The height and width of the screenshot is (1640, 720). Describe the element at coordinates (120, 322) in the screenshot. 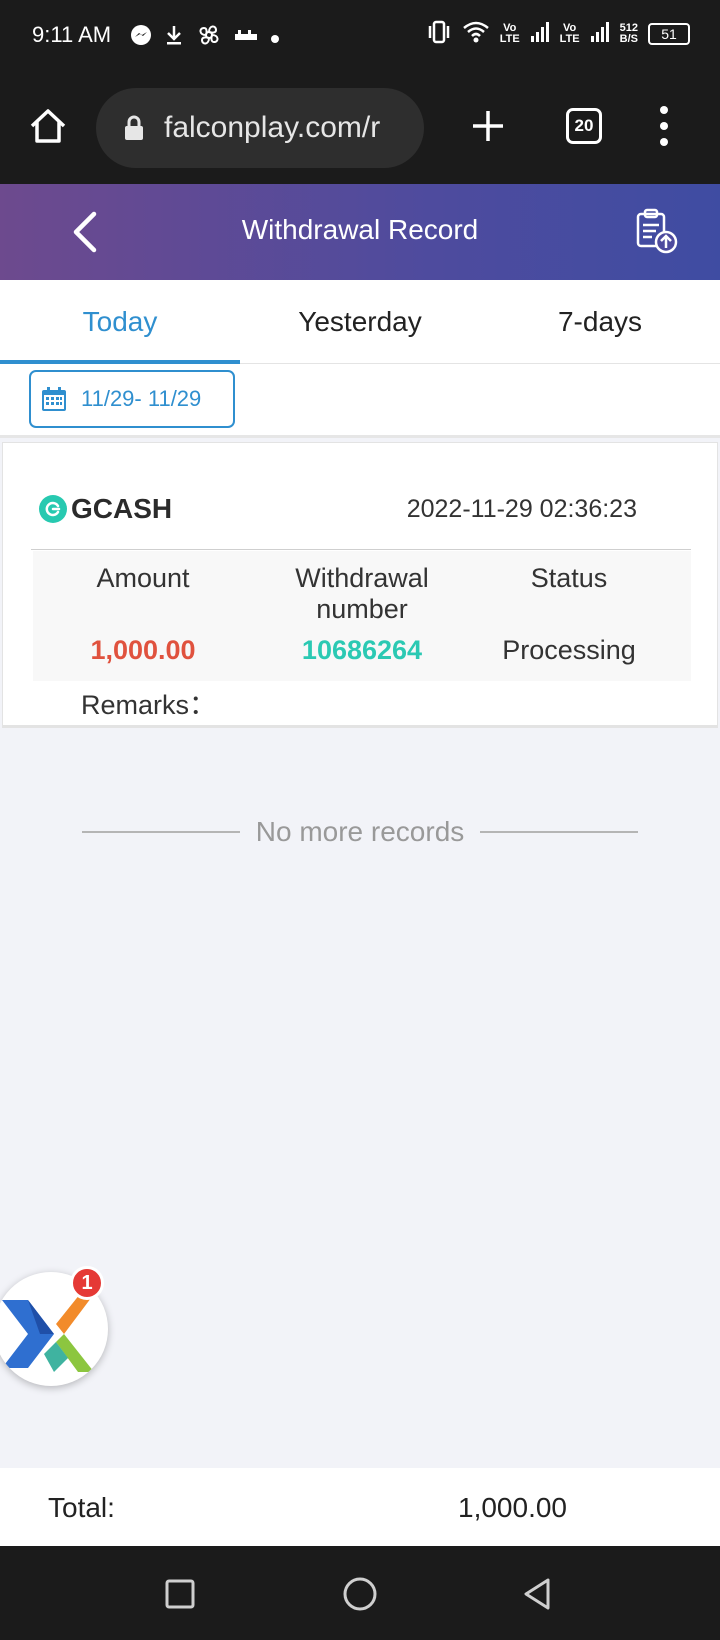

I see `tab-today: Today` at that location.